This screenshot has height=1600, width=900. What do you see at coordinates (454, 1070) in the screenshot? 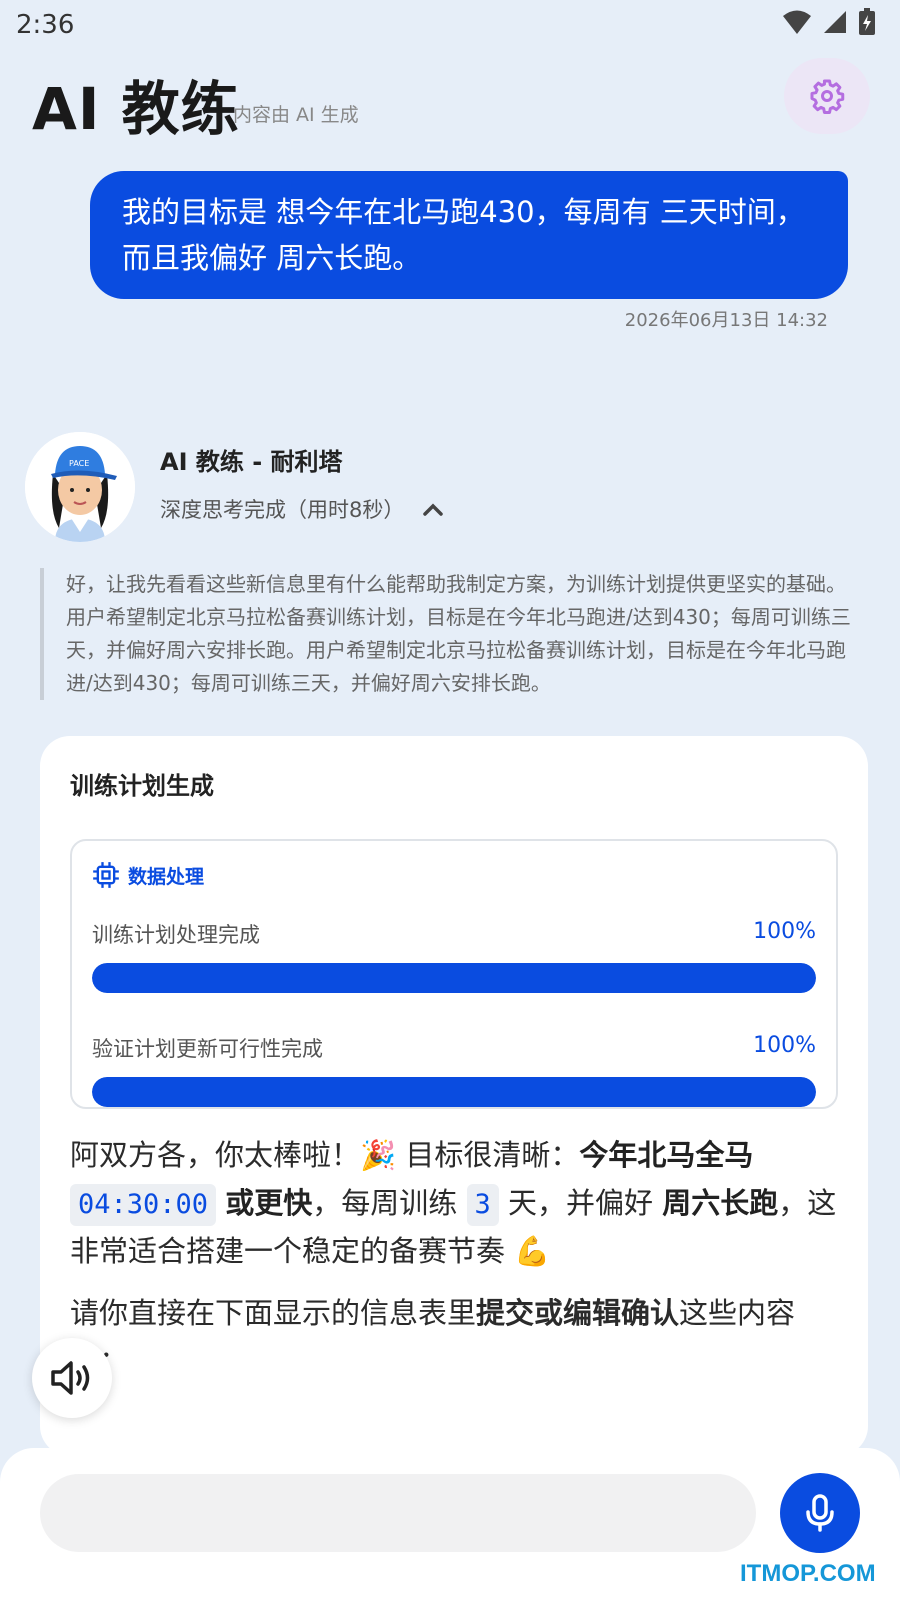
I see `progress-item: 验证计划更新可行性完成 100%` at bounding box center [454, 1070].